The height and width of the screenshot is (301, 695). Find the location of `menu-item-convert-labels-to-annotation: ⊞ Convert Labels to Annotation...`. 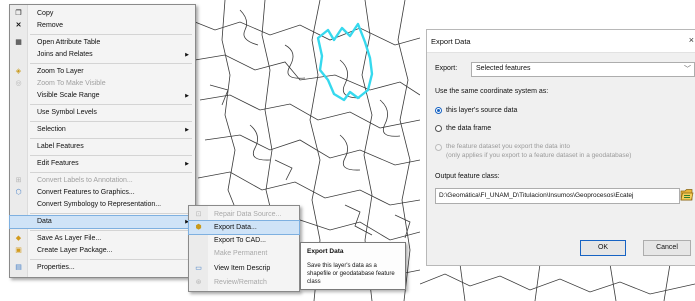

menu-item-convert-labels-to-annotation: ⊞ Convert Labels to Annotation... is located at coordinates (102, 181).